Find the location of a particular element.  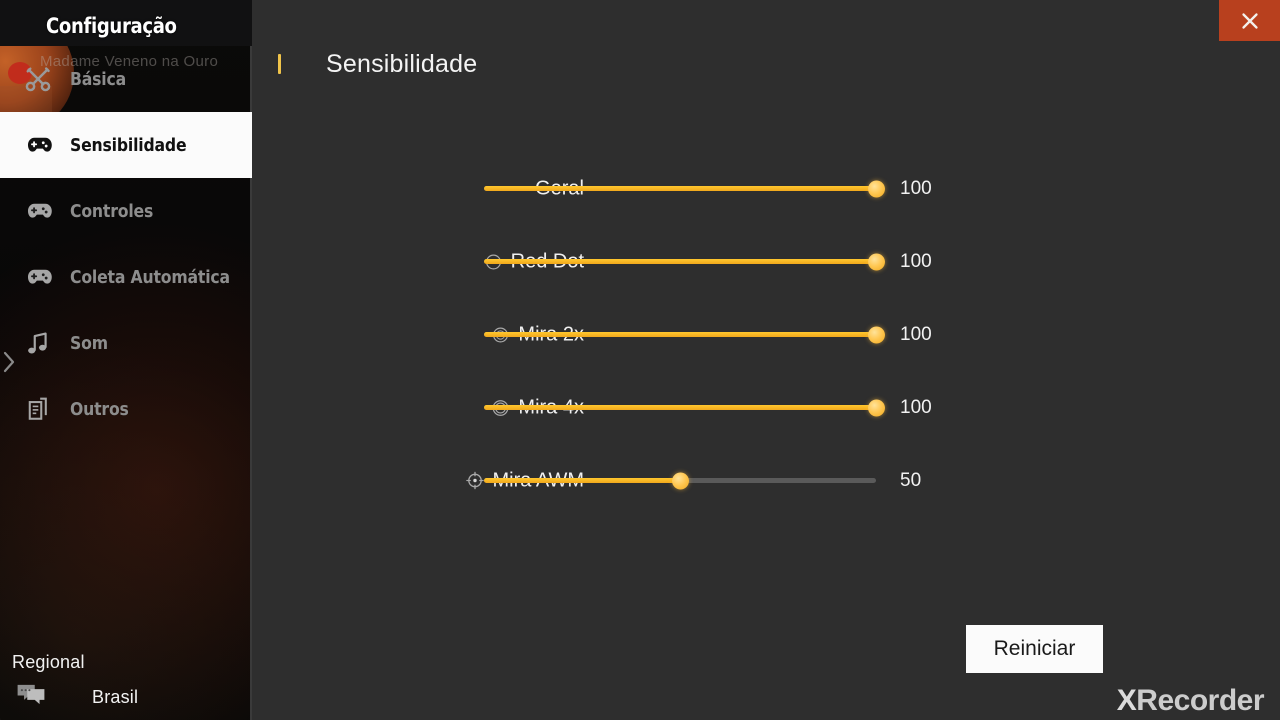

slider-geral is located at coordinates (684, 189).